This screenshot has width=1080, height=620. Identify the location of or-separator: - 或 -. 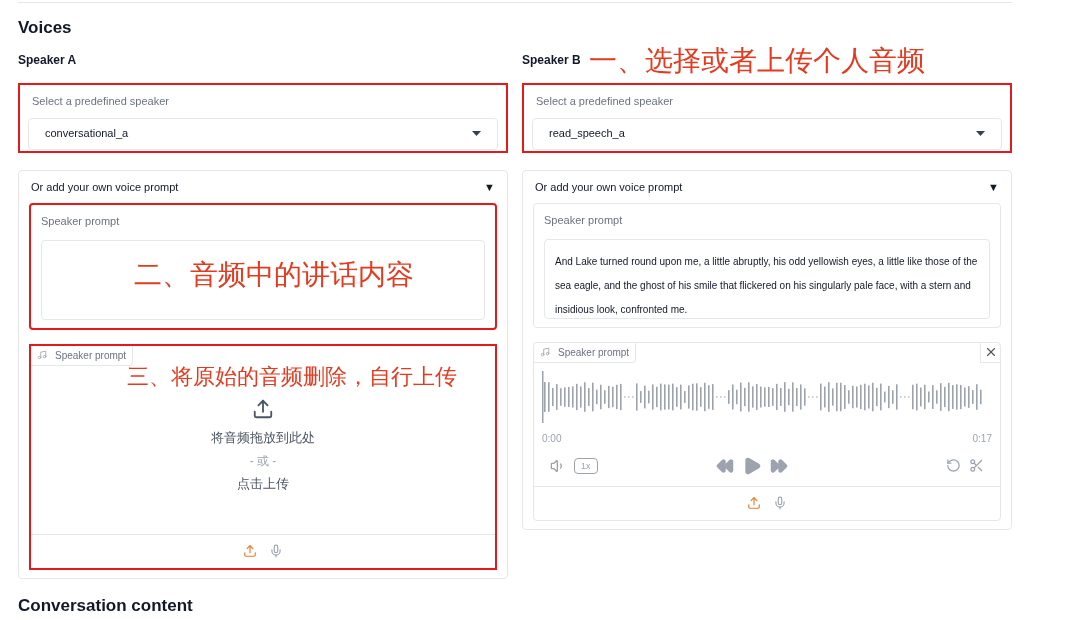
(263, 461).